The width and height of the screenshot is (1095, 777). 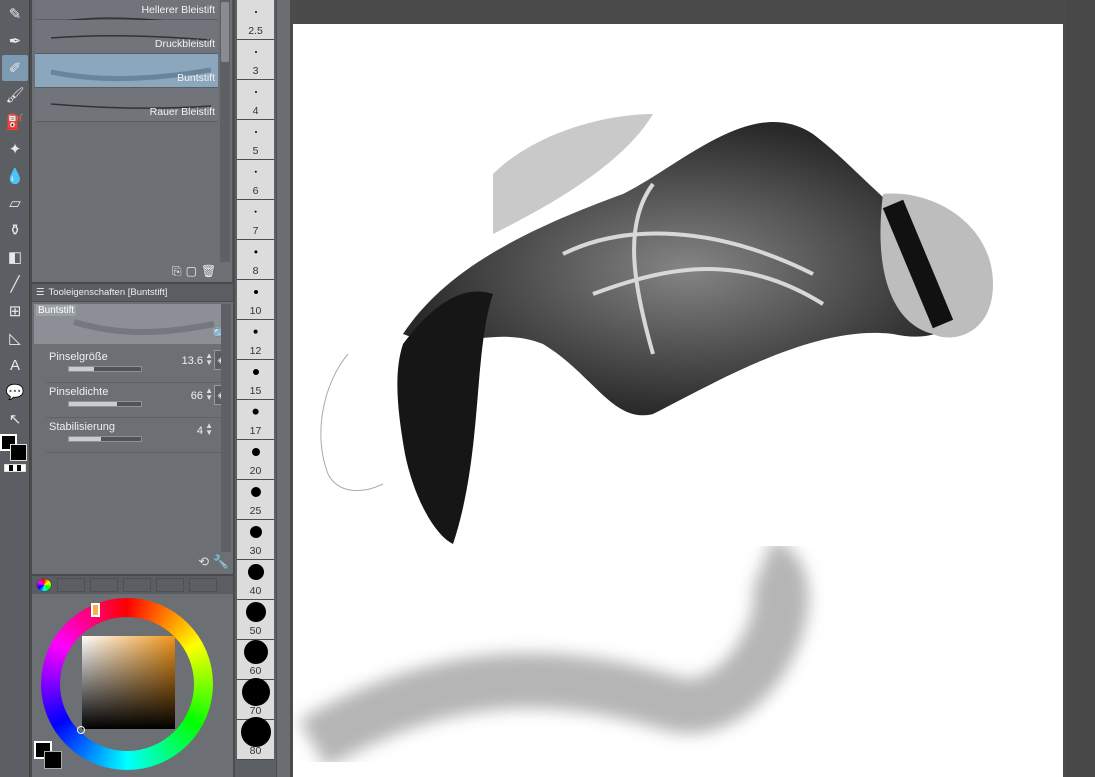 What do you see at coordinates (200, 431) in the screenshot?
I see `property-value: 4` at bounding box center [200, 431].